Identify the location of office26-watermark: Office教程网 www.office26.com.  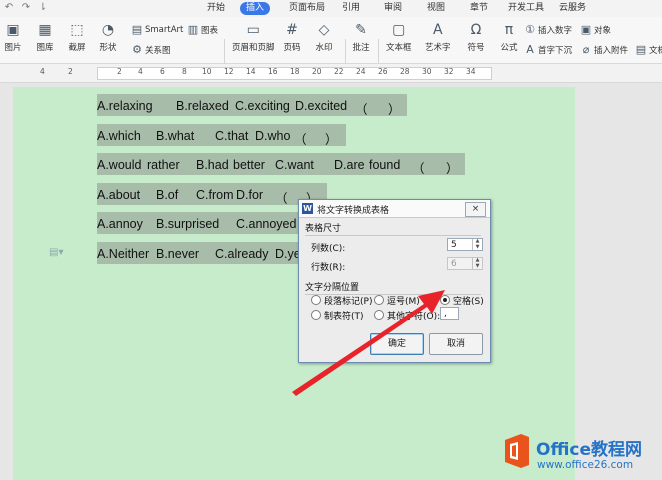
(580, 455).